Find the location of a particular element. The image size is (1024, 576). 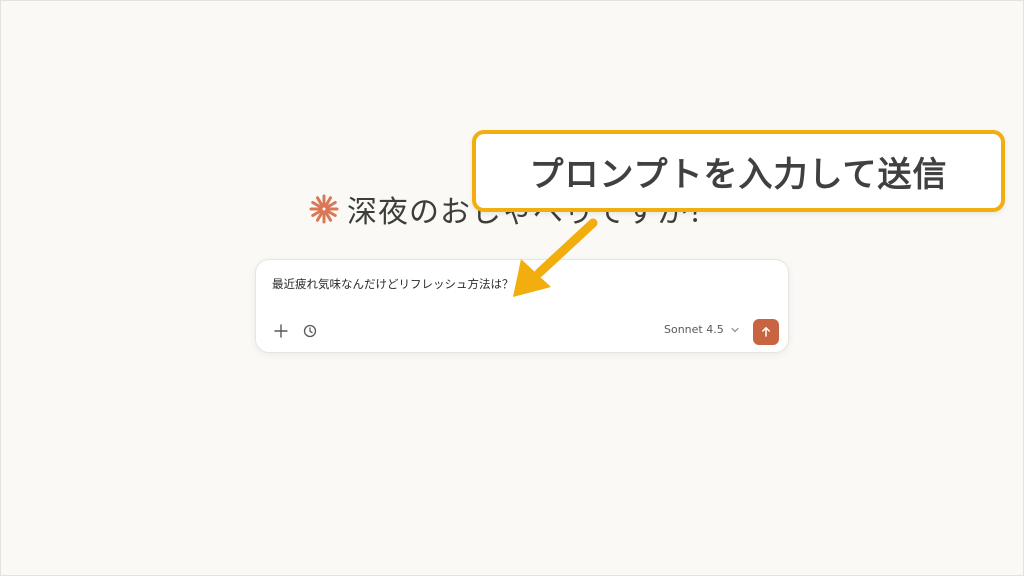

add-attachment-button is located at coordinates (281, 331).